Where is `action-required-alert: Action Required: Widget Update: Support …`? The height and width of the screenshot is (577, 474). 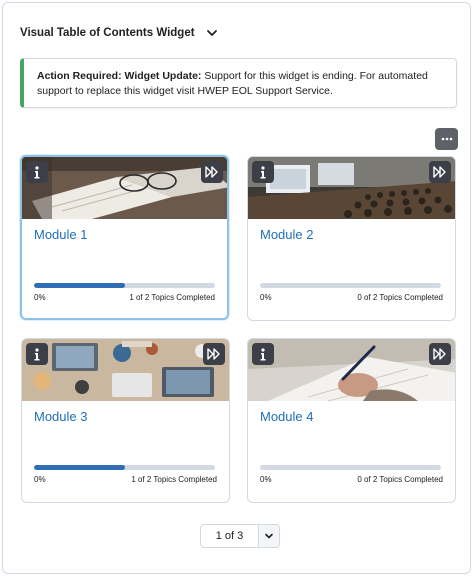
action-required-alert: Action Required: Widget Update: Support … is located at coordinates (238, 83).